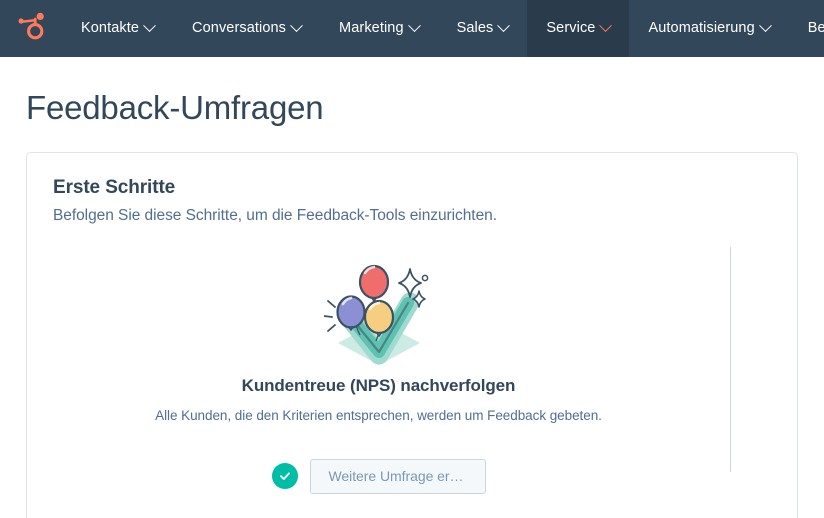 The height and width of the screenshot is (518, 824). Describe the element at coordinates (764, 368) in the screenshot. I see `next-step-column` at that location.